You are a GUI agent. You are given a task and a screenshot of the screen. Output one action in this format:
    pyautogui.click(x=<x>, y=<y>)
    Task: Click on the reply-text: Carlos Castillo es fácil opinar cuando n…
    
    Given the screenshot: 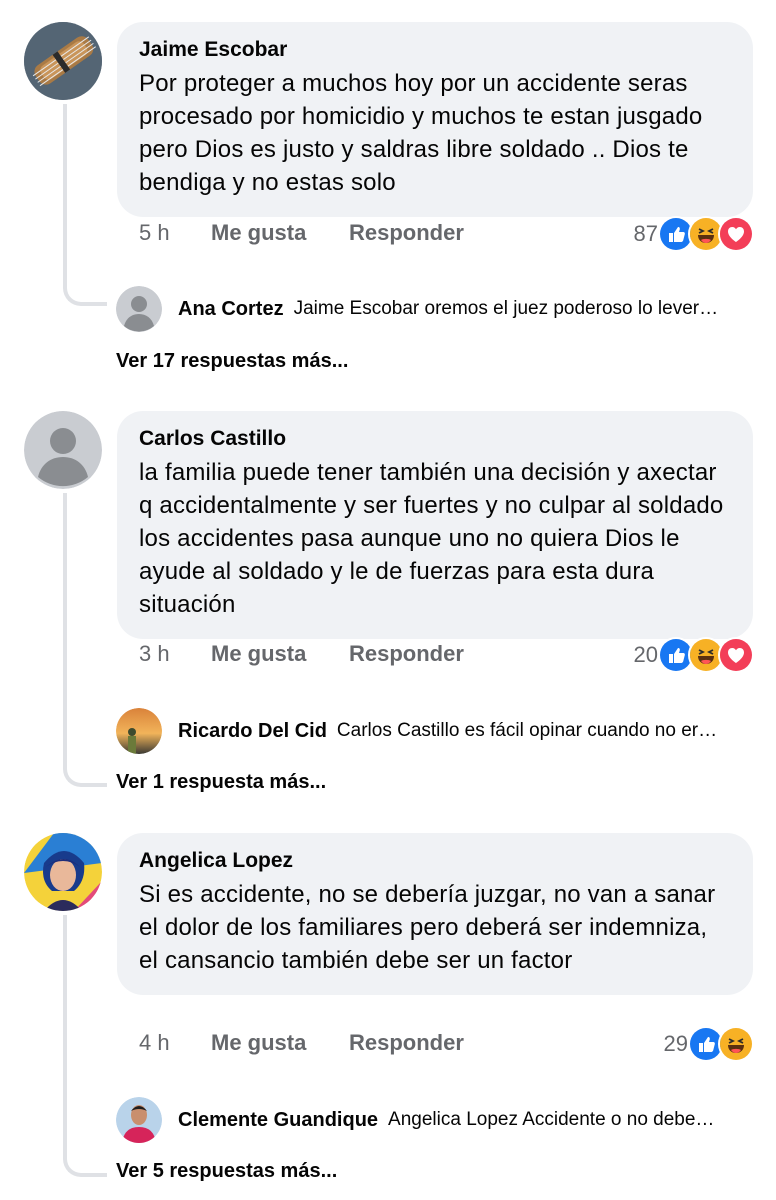 What is the action you would take?
    pyautogui.click(x=527, y=730)
    